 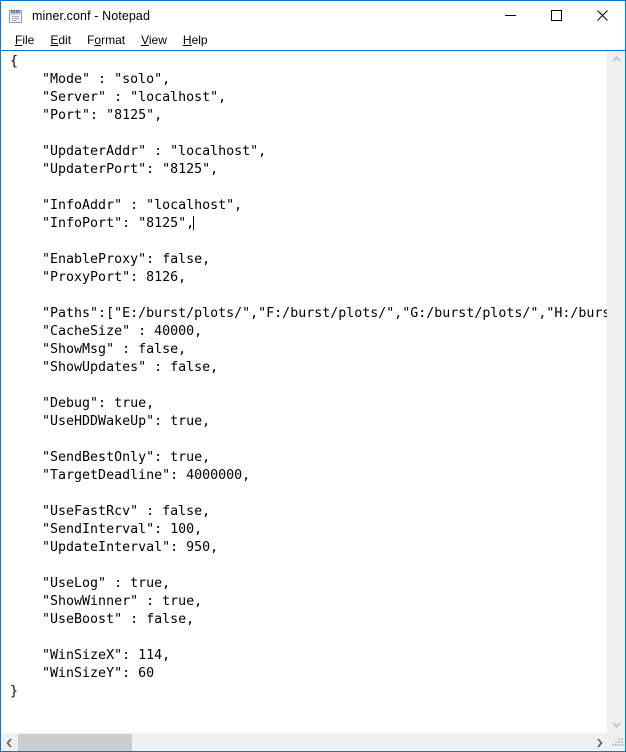 What do you see at coordinates (14, 691) in the screenshot?
I see `editor-line: }` at bounding box center [14, 691].